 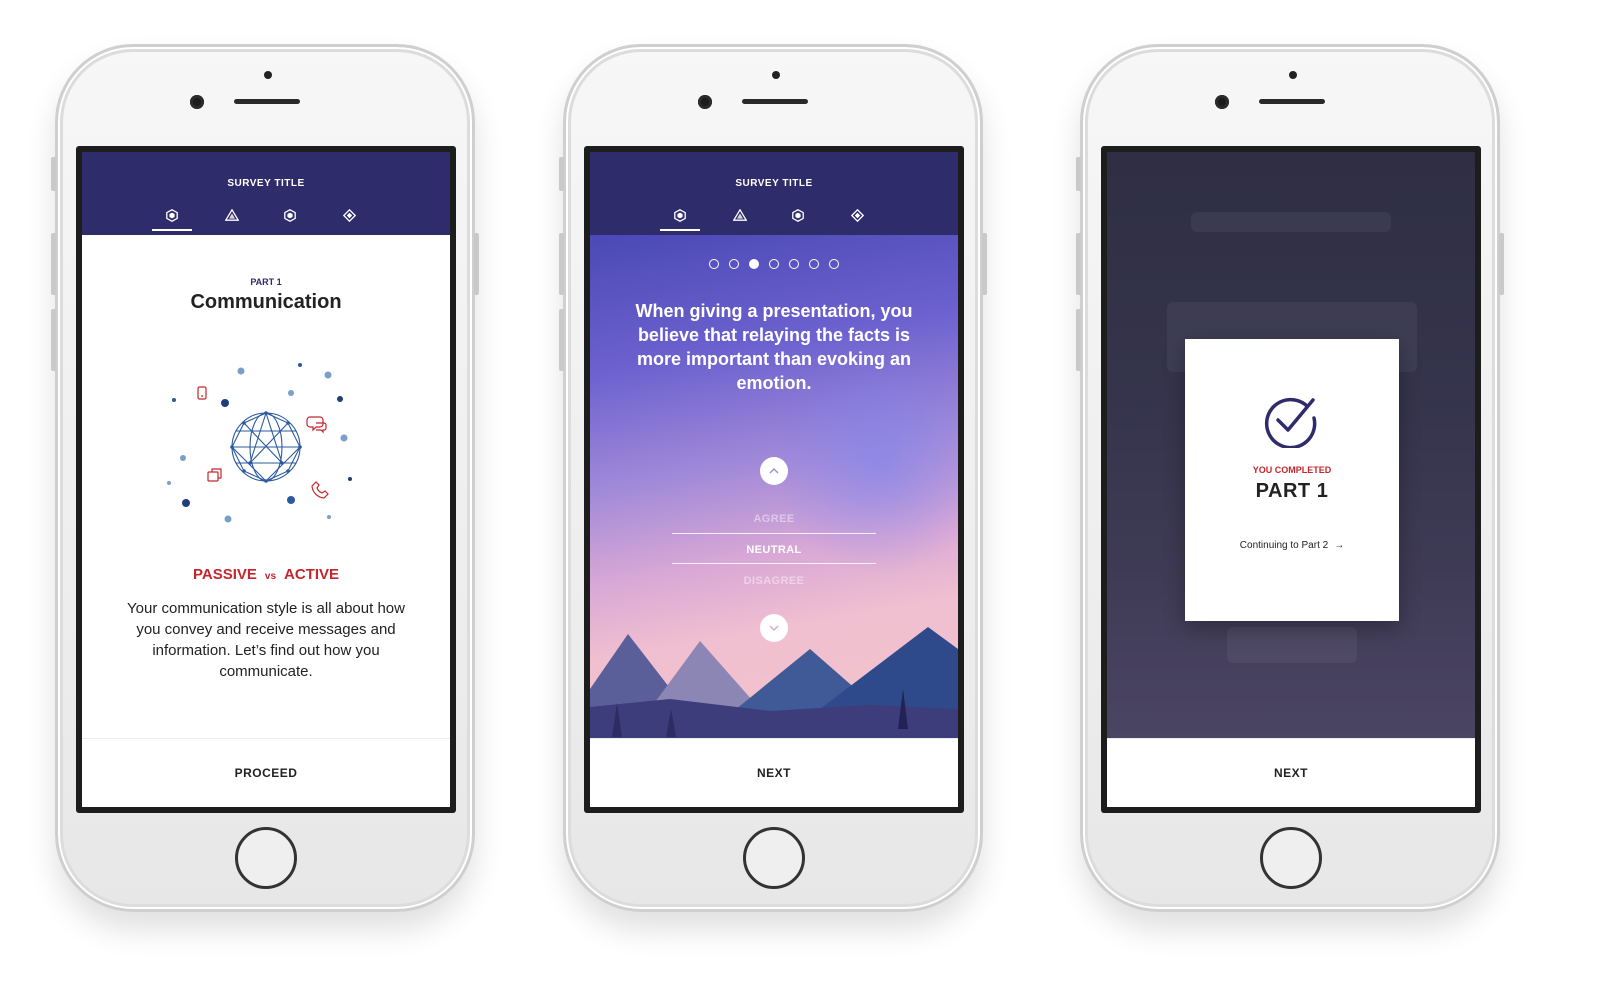 I want to click on question-progress-dots, so click(x=775, y=266).